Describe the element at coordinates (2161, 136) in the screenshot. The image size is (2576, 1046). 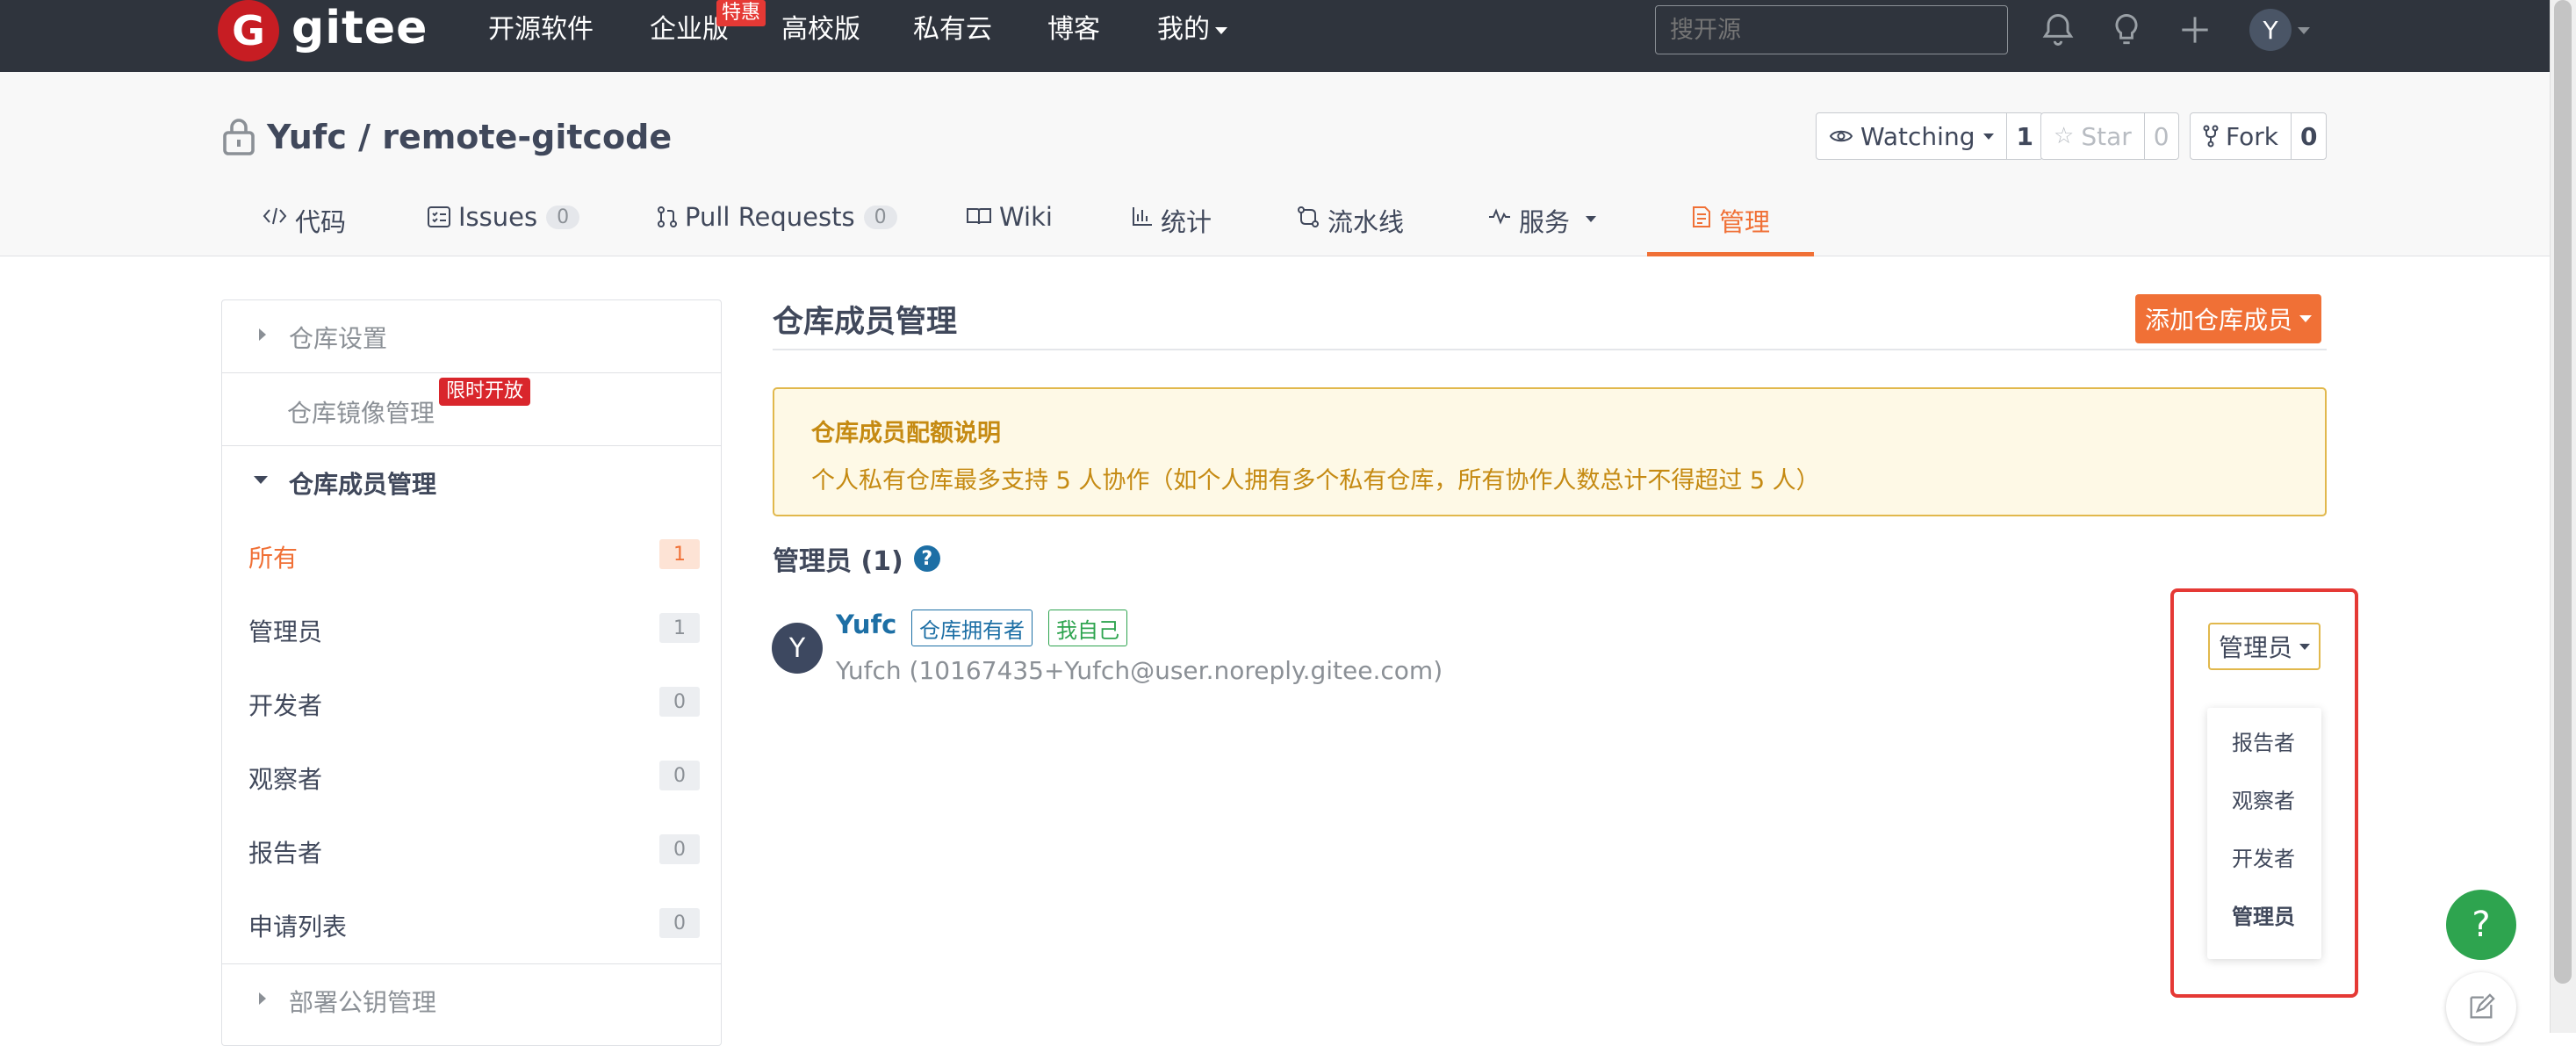
I see `star-count: 0` at that location.